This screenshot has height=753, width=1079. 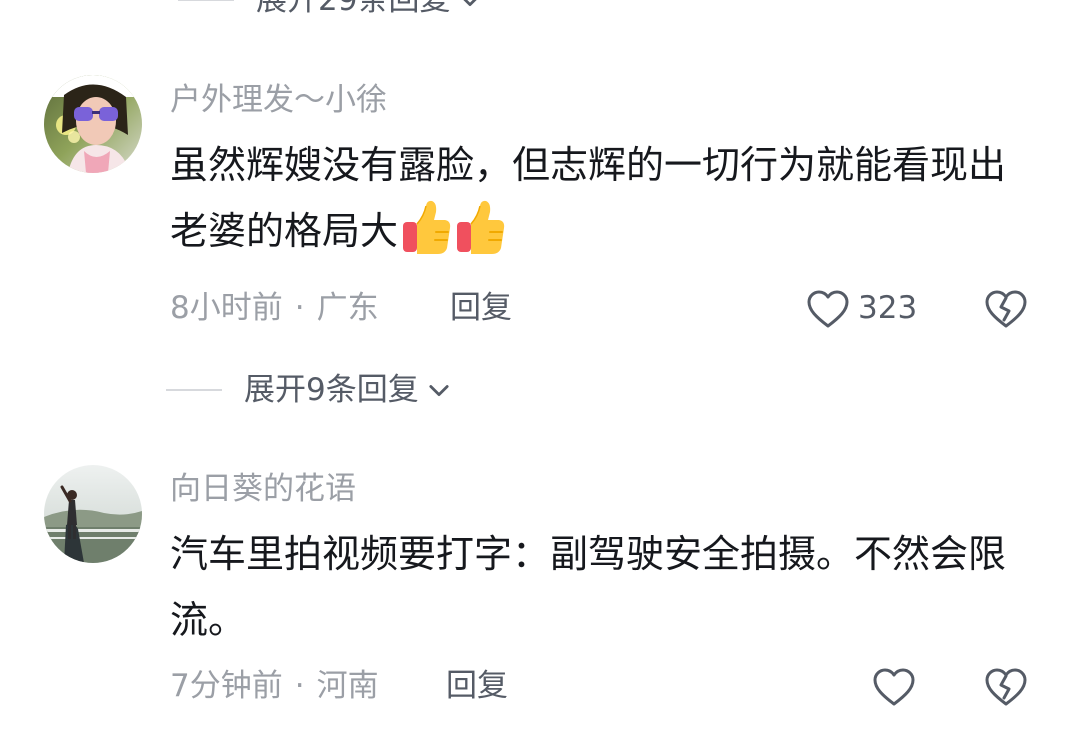 I want to click on comment-location: 河南, so click(x=347, y=686).